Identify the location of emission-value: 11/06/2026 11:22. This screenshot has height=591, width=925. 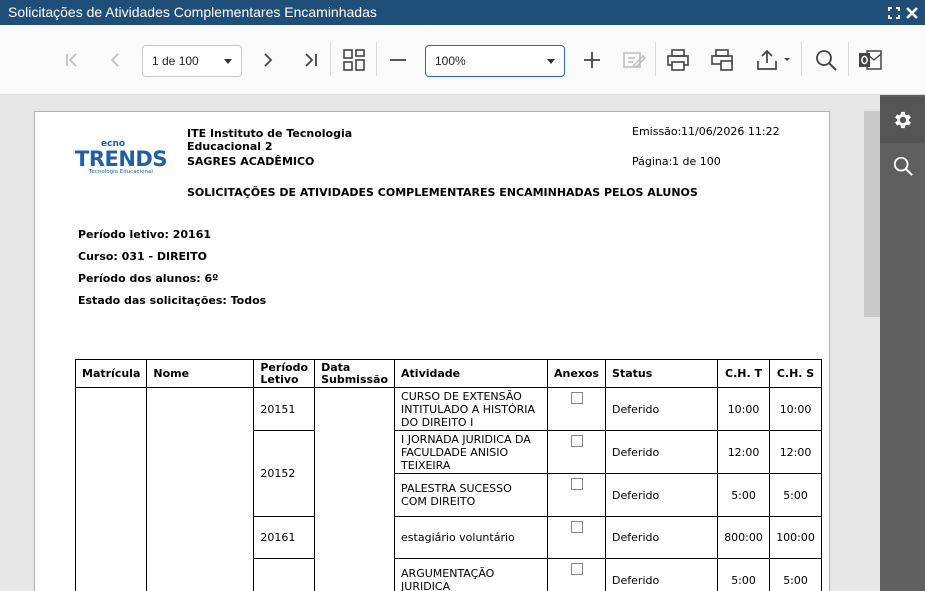
(730, 131).